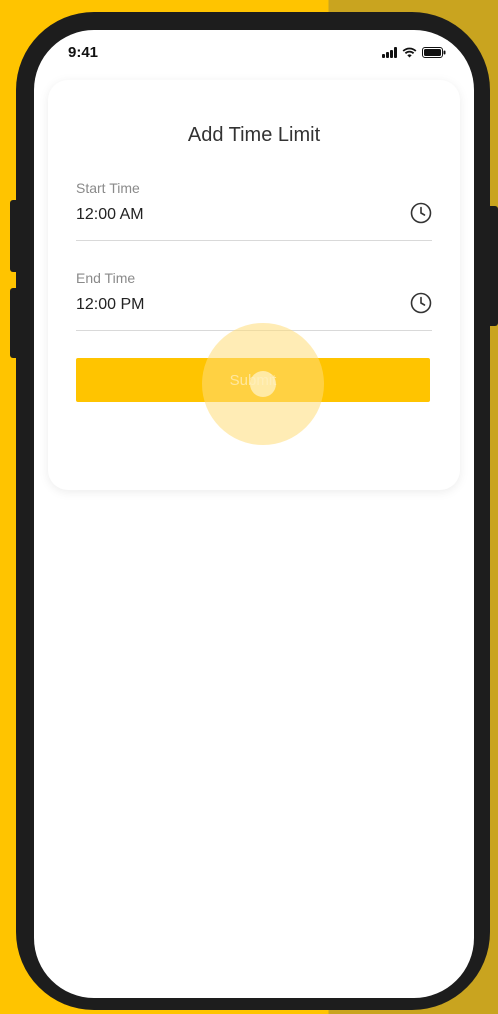 This screenshot has height=1014, width=498. I want to click on submit-button: Submit, so click(253, 380).